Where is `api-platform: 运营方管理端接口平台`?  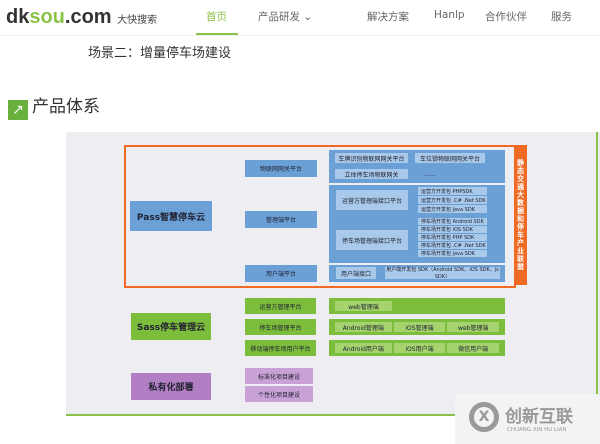 api-platform: 运营方管理端接口平台 is located at coordinates (372, 200).